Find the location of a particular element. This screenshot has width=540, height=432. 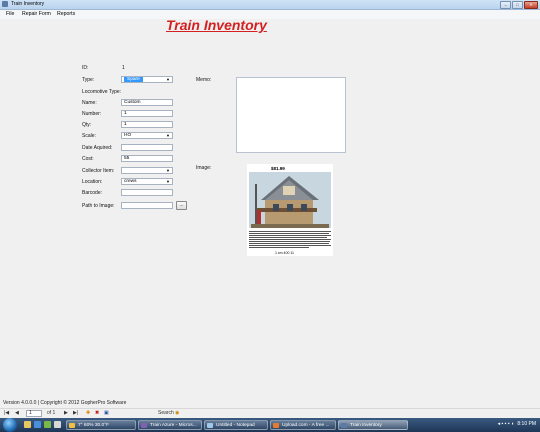

image-label: Image: is located at coordinates (204, 168).